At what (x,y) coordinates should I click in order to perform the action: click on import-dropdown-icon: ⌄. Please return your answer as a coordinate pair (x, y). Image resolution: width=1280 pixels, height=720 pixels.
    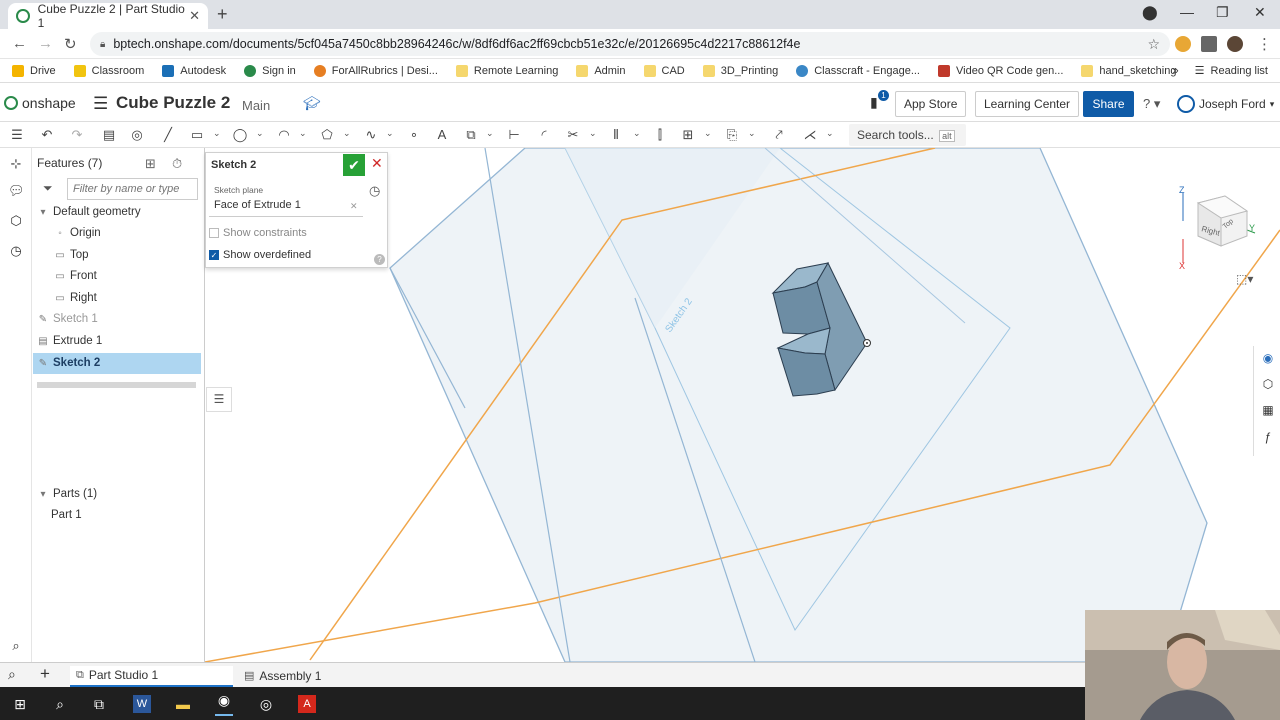
    Looking at the image, I should click on (752, 133).